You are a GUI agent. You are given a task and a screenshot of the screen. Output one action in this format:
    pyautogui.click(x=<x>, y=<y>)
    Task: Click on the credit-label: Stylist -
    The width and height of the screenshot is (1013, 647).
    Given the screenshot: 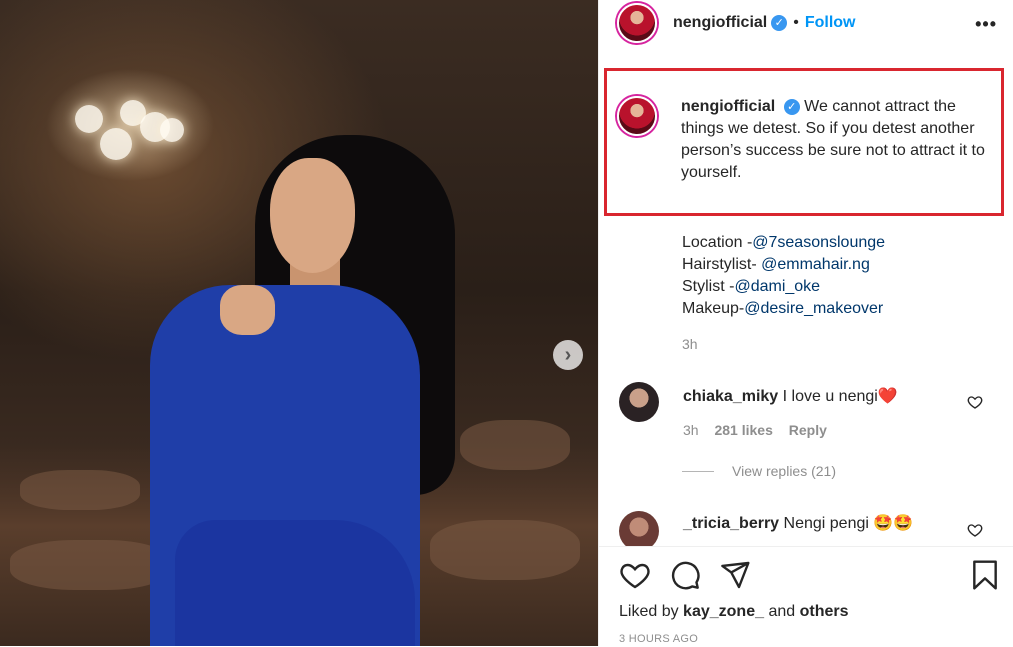 What is the action you would take?
    pyautogui.click(x=708, y=286)
    